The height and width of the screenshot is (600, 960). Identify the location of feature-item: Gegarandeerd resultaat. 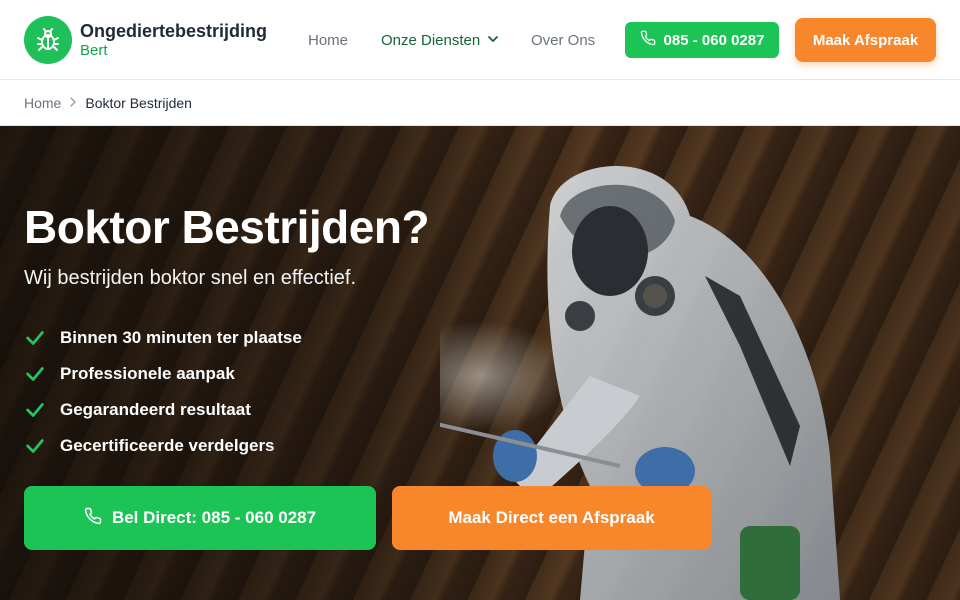
(163, 410).